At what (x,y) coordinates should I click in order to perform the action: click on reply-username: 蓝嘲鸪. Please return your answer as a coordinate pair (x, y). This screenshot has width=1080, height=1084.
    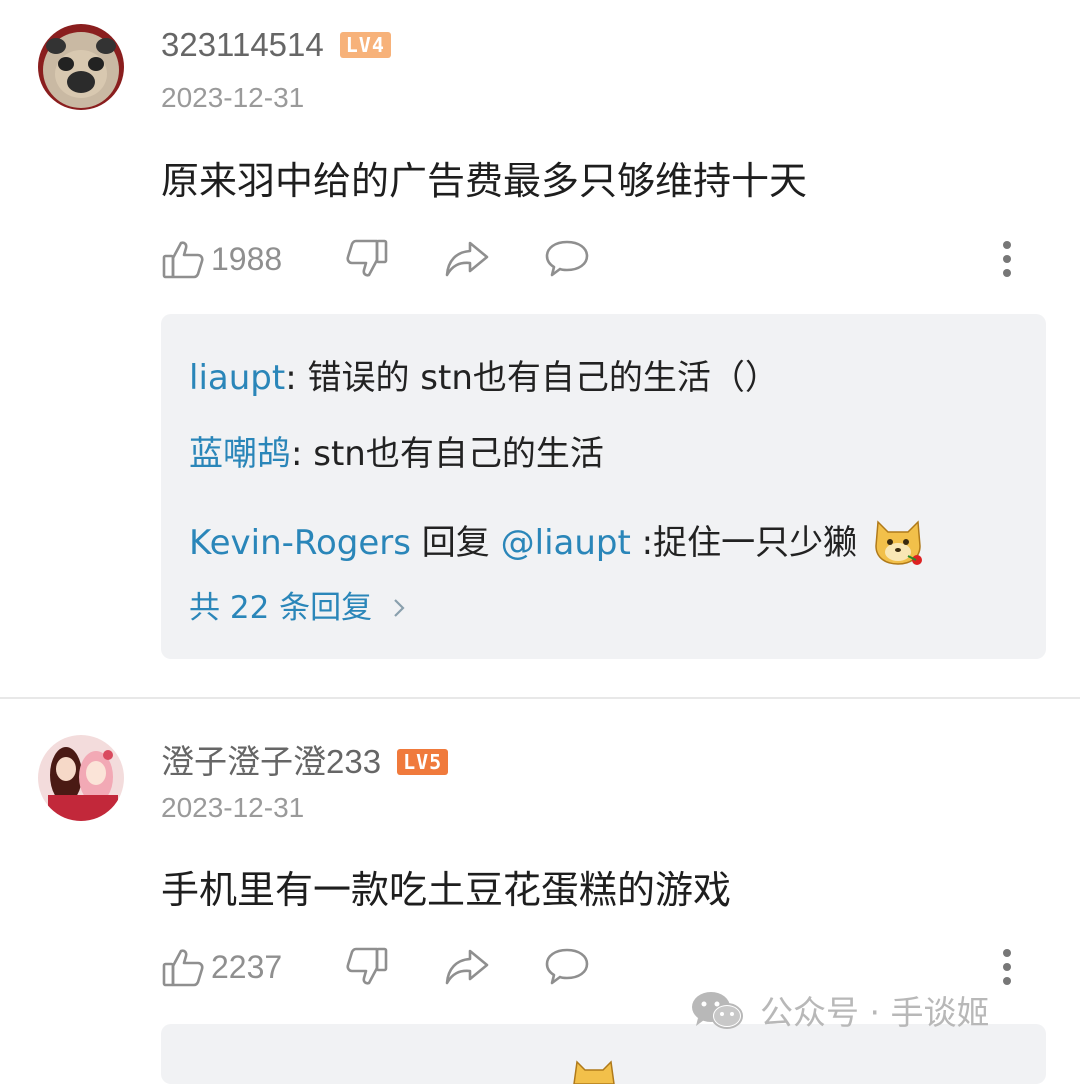
    Looking at the image, I should click on (240, 454).